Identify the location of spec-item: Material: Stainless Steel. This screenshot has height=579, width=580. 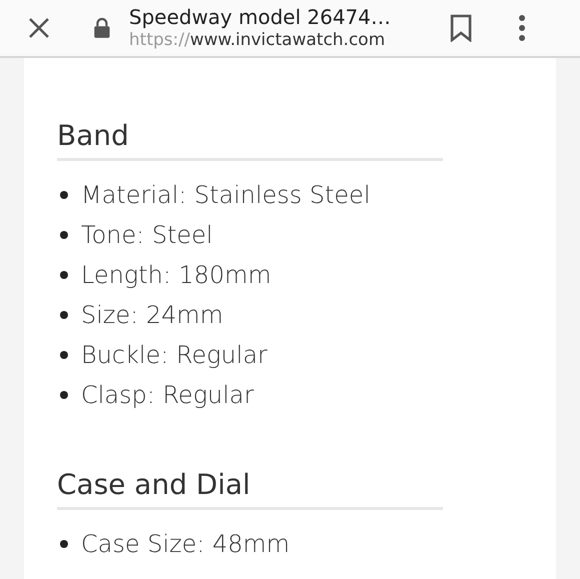
(225, 195).